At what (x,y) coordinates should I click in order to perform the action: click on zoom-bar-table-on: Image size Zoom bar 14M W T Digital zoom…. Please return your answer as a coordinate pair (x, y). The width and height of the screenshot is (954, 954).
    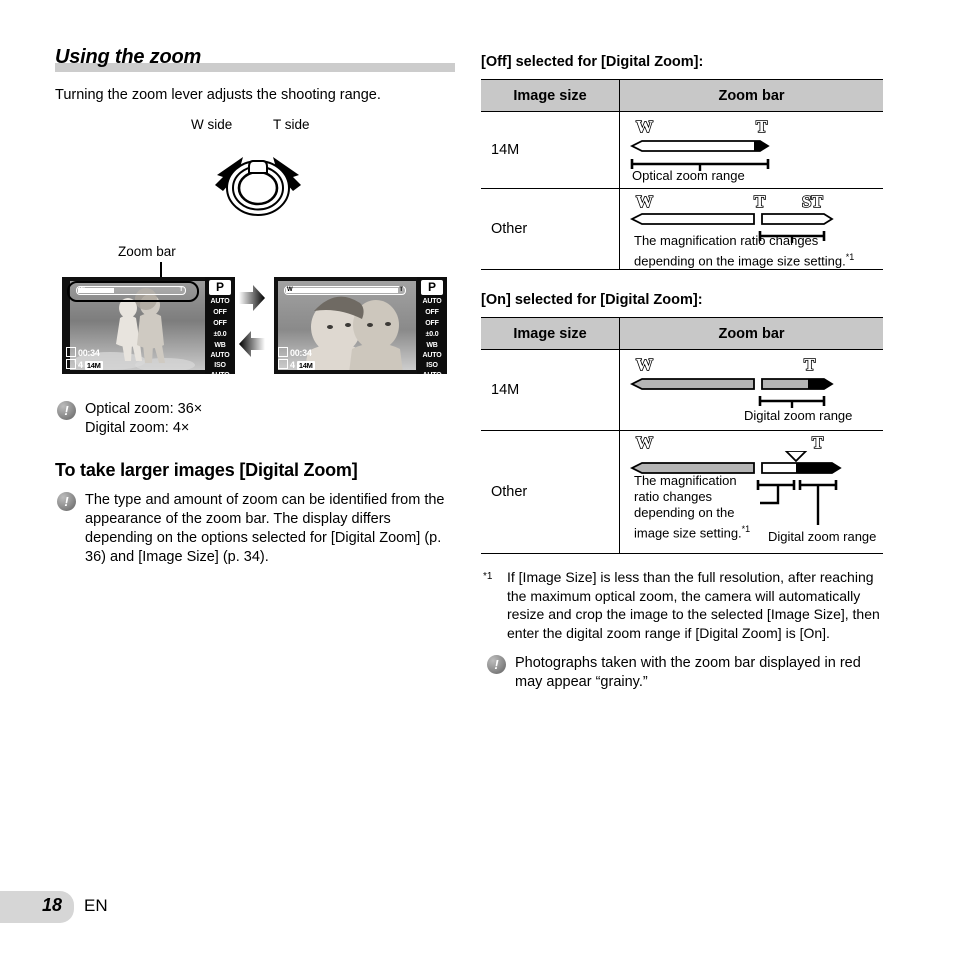
    Looking at the image, I should click on (682, 435).